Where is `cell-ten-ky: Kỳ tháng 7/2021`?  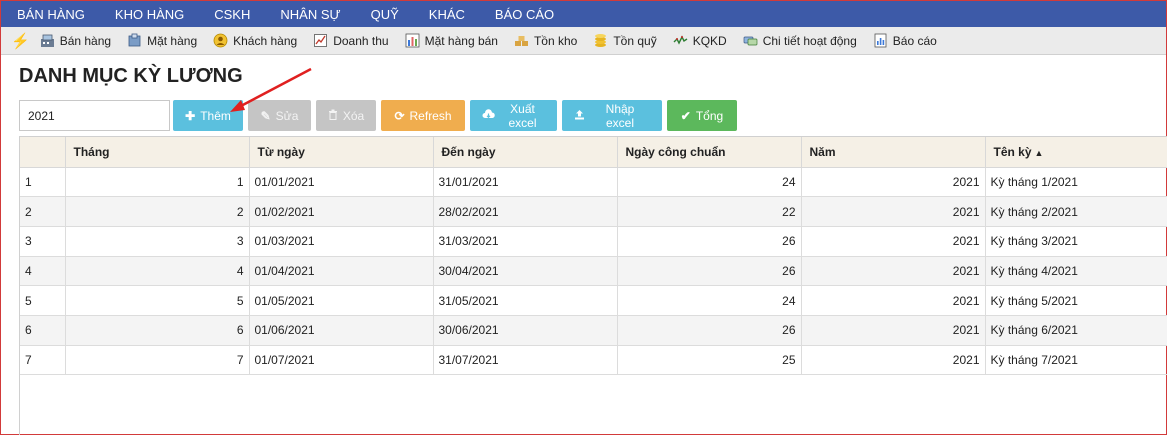
cell-ten-ky: Kỳ tháng 7/2021 is located at coordinates (1076, 360).